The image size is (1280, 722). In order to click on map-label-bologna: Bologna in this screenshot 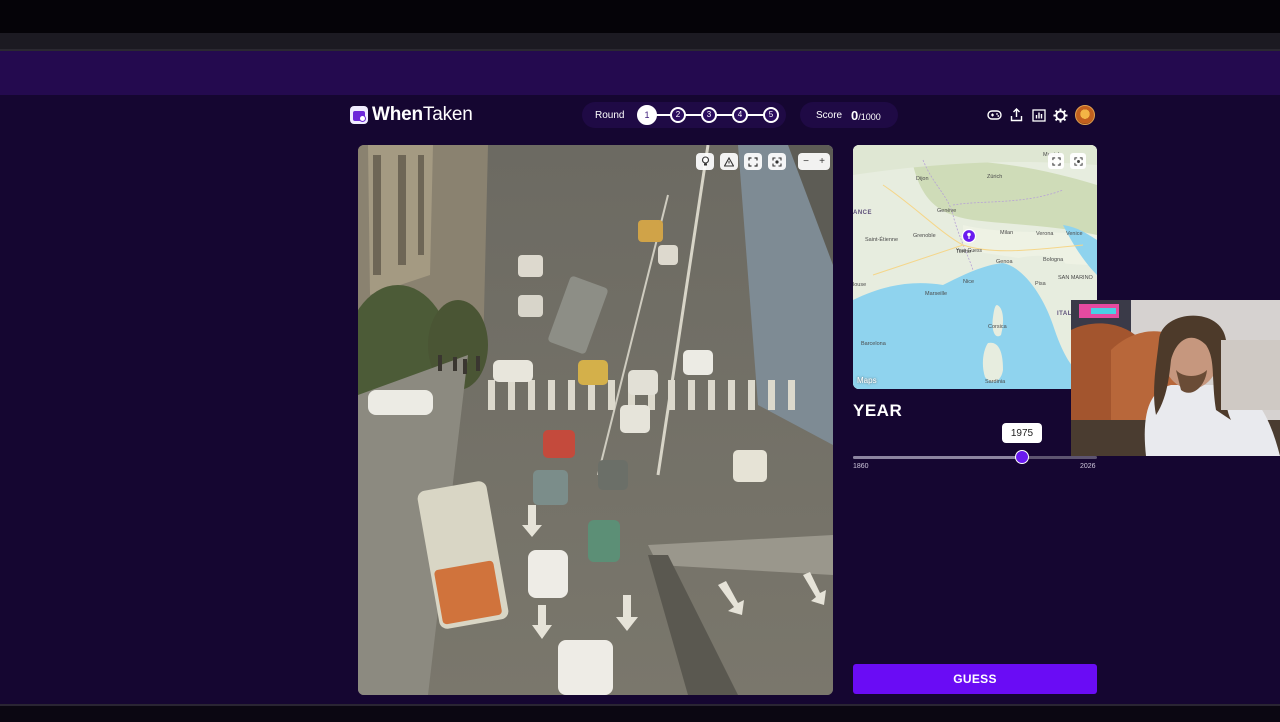, I will do `click(1053, 260)`.